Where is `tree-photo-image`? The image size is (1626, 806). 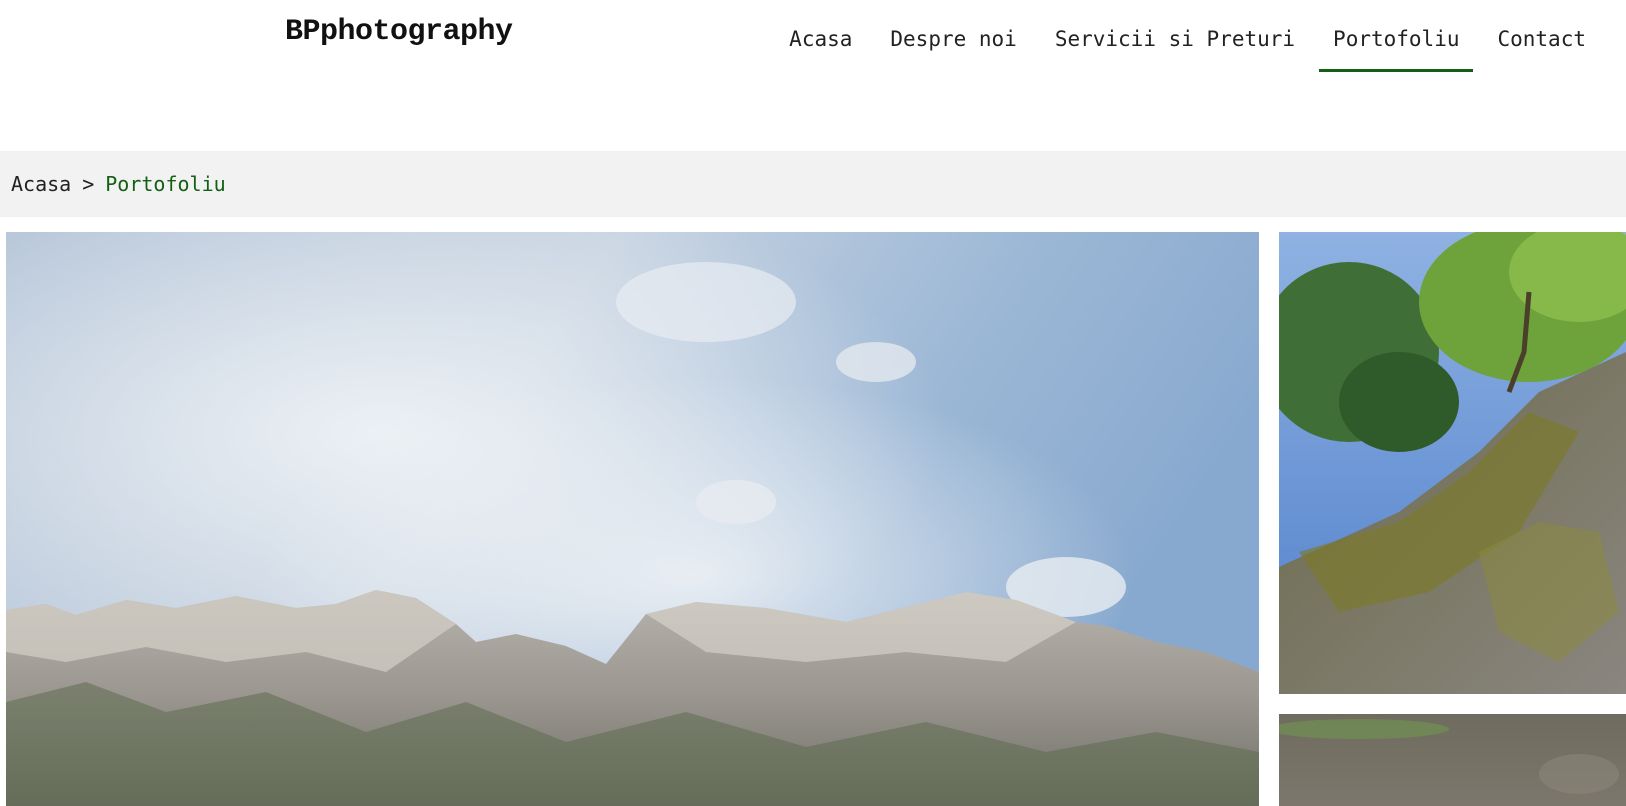
tree-photo-image is located at coordinates (1452, 463).